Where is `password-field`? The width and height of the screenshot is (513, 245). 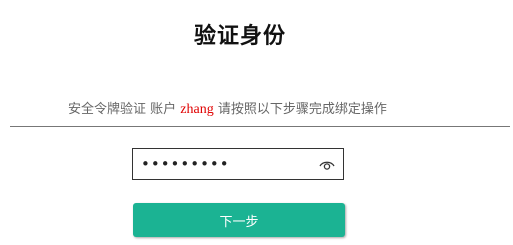 password-field is located at coordinates (238, 164).